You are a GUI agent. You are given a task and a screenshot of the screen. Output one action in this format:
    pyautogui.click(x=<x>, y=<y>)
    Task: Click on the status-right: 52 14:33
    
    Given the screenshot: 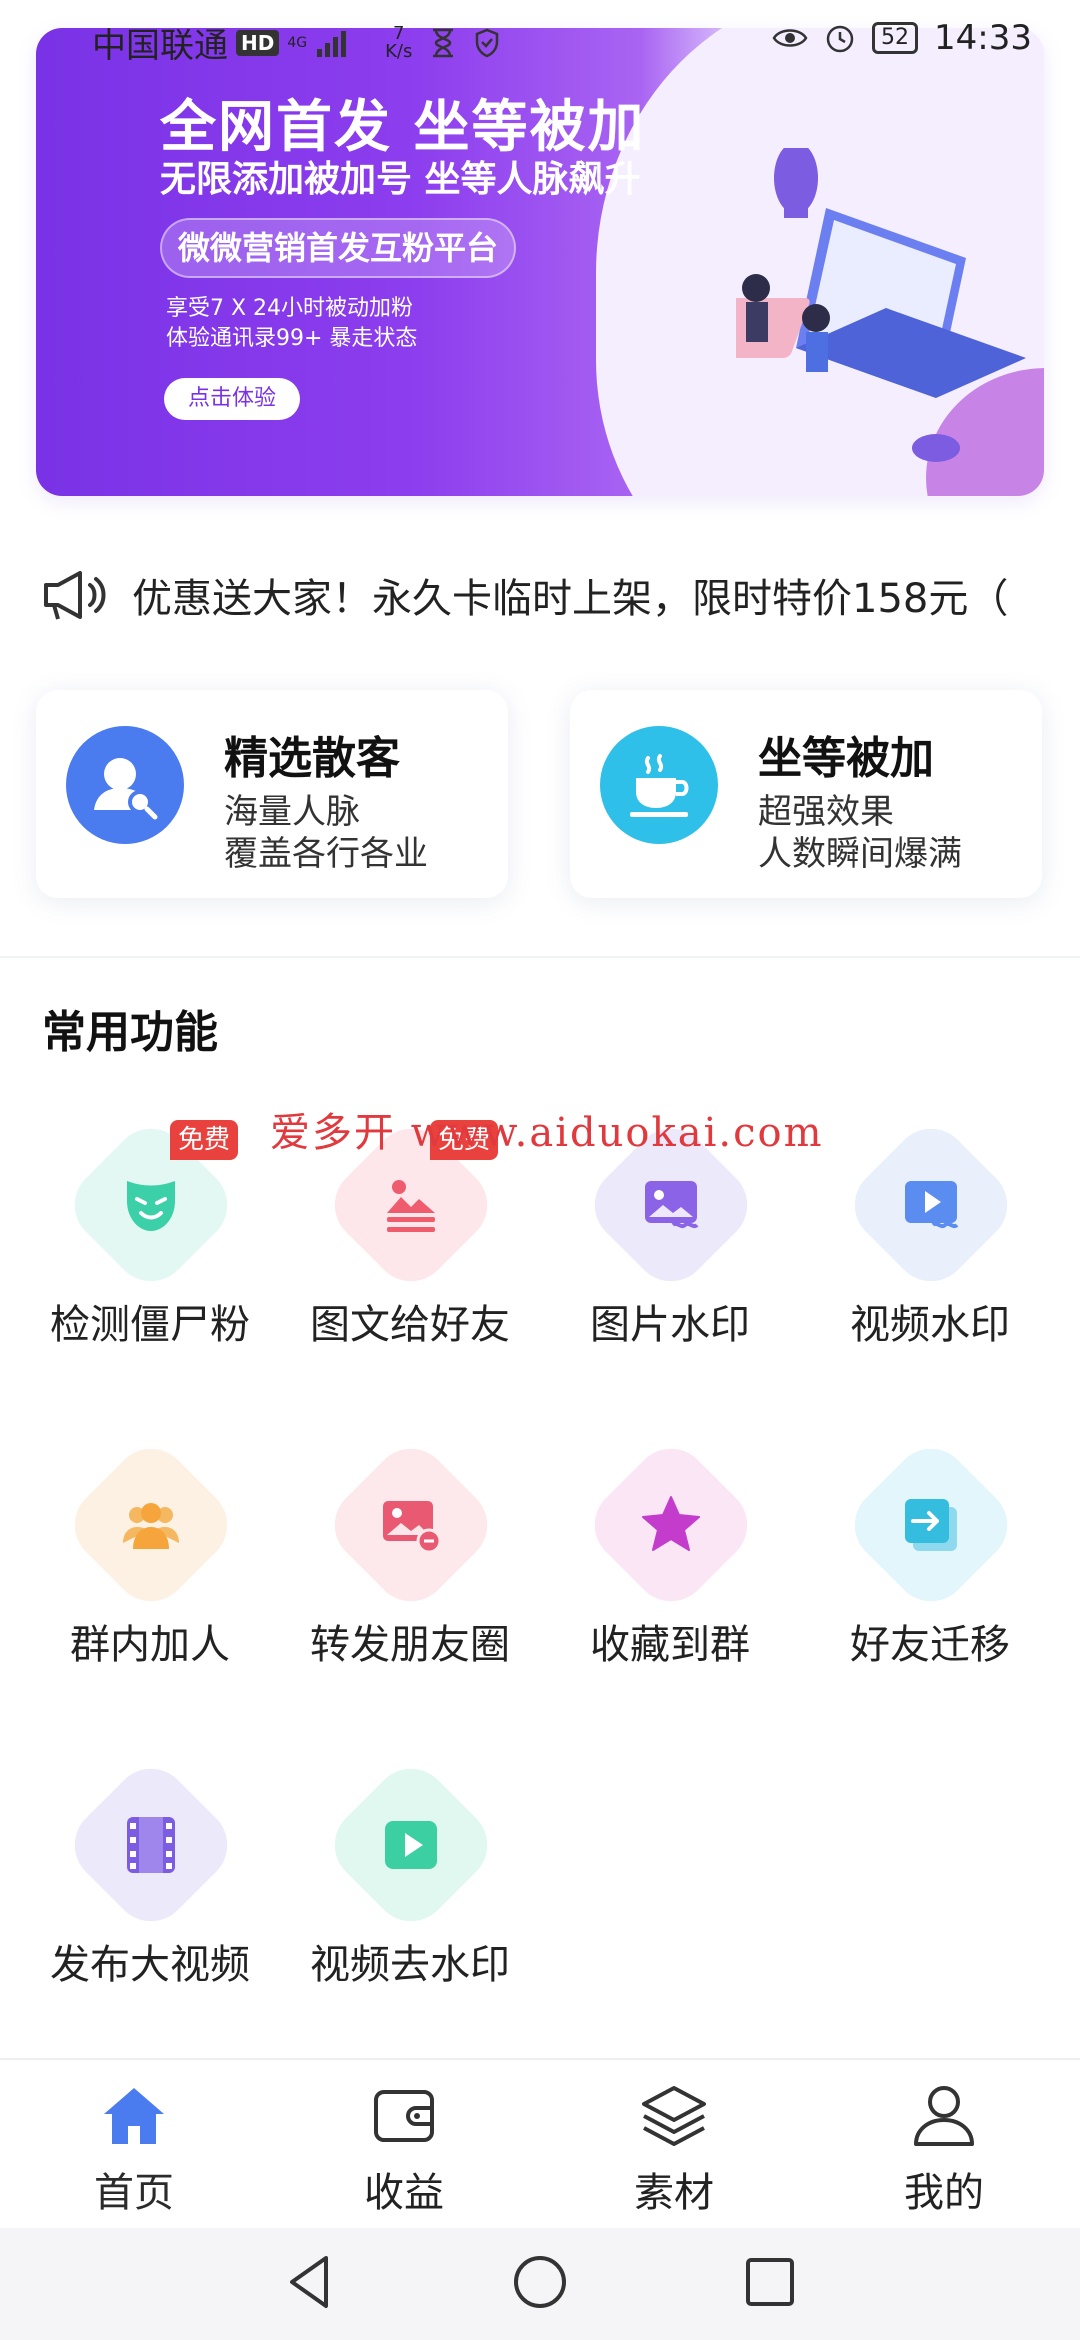 What is the action you would take?
    pyautogui.click(x=902, y=38)
    